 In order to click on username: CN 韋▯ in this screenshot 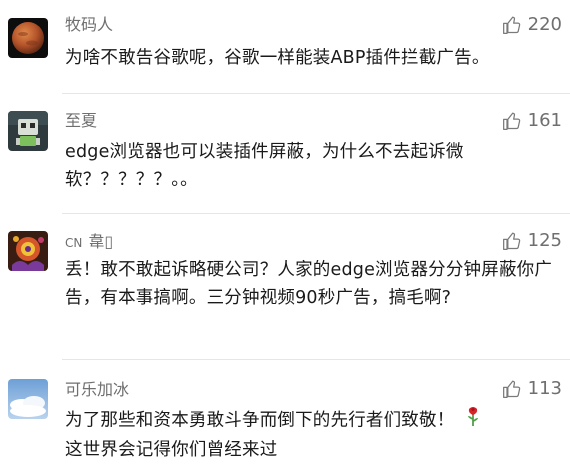, I will do `click(89, 242)`.